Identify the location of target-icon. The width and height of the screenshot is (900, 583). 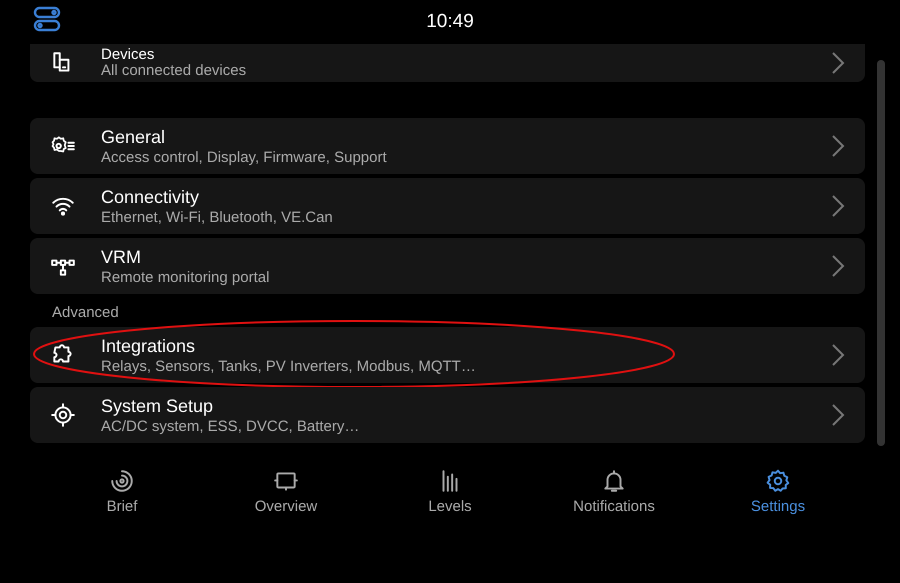
(63, 415).